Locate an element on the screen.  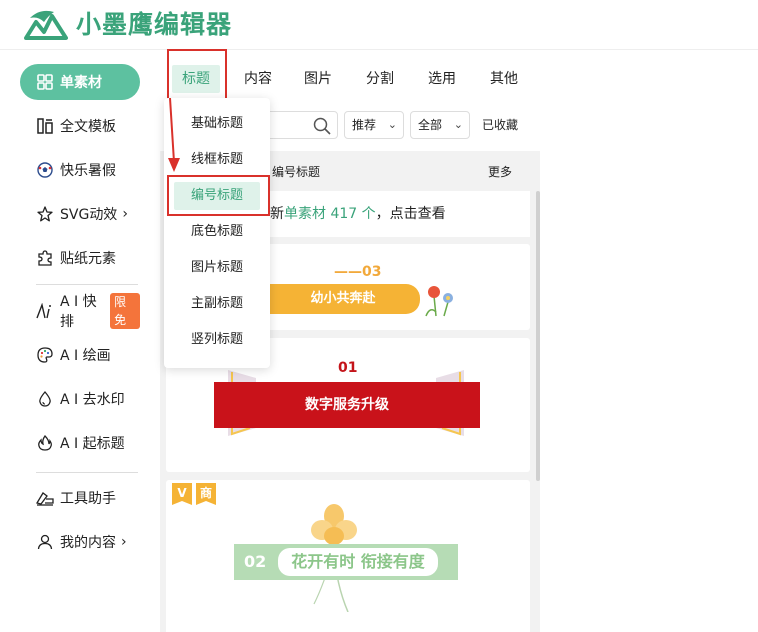
sidebar-item-ai-title: A I 起标题 is located at coordinates (80, 443).